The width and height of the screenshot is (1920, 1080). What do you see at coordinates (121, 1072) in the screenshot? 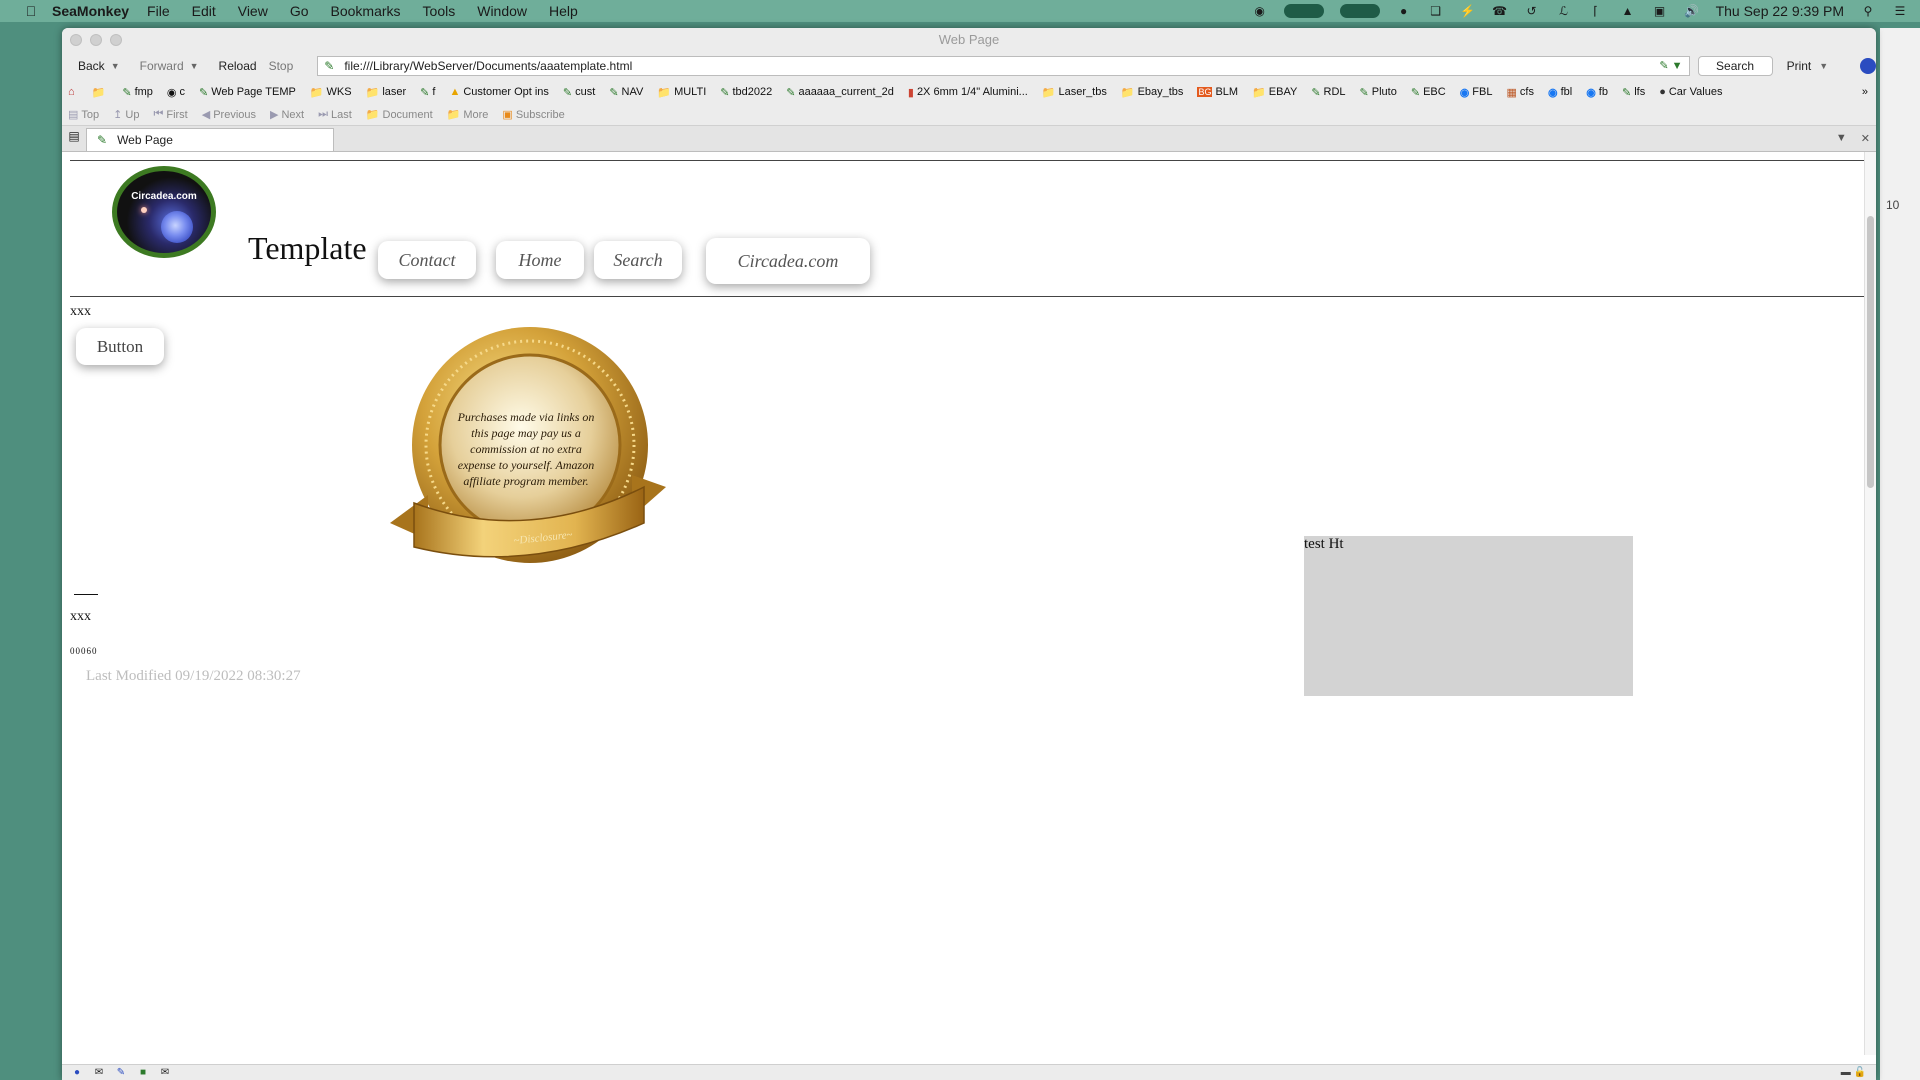
I see `composer-icon: ✎` at bounding box center [121, 1072].